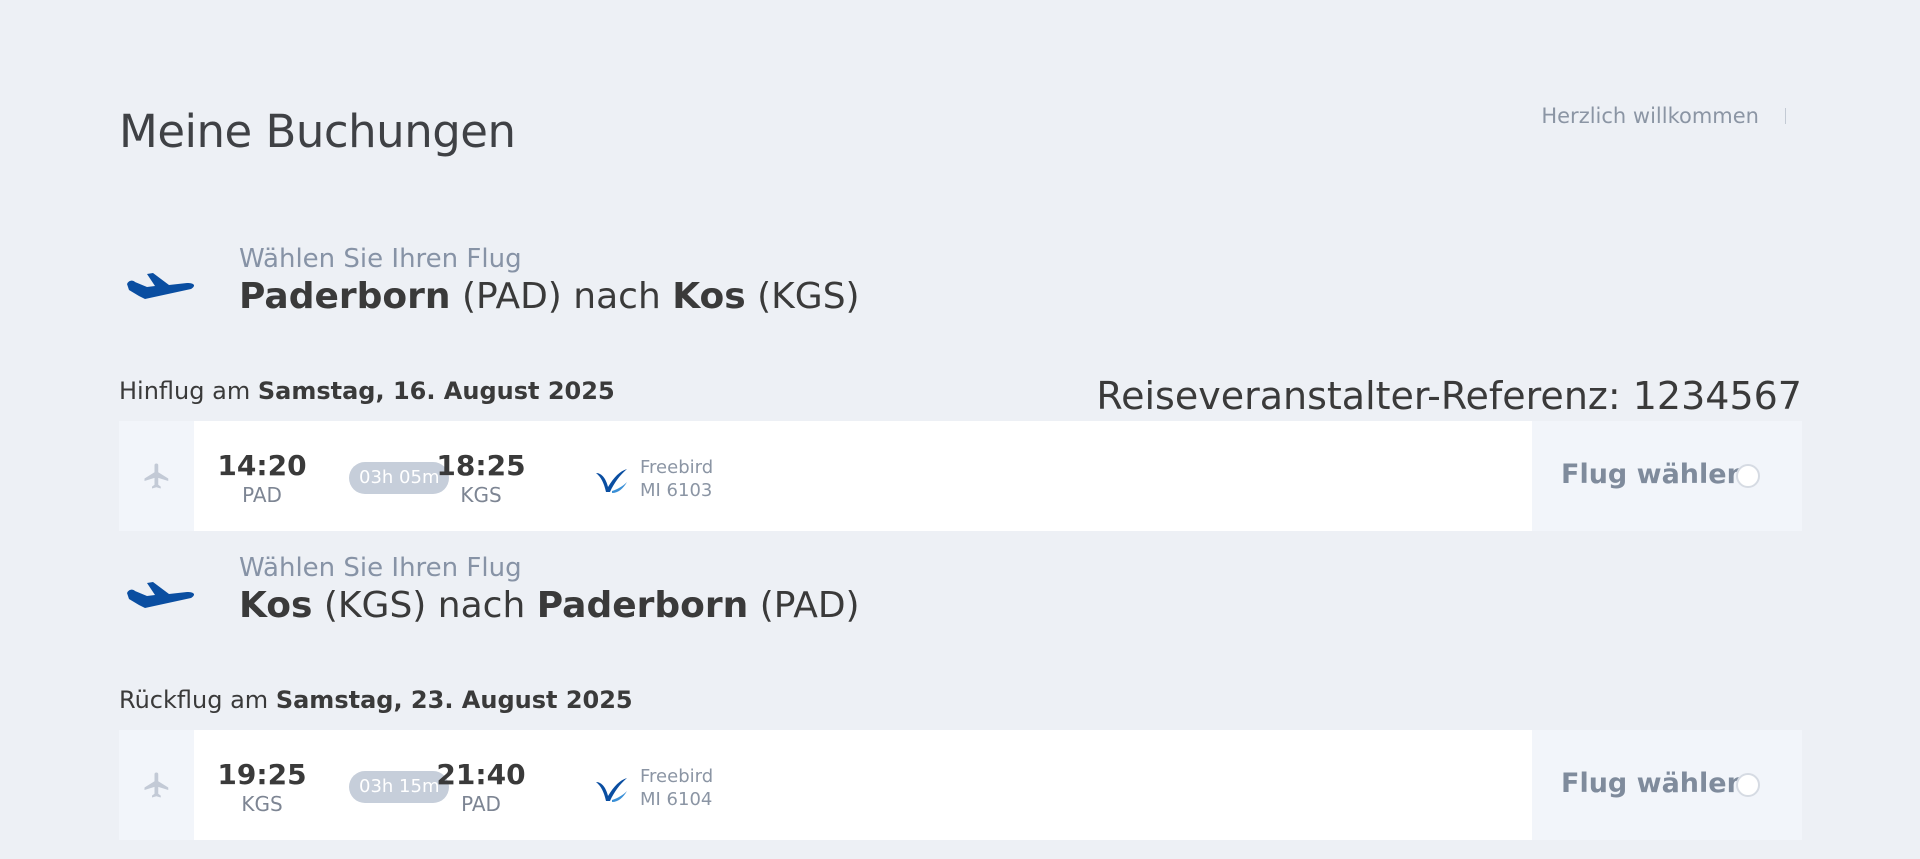 This screenshot has height=859, width=1920. I want to click on dest-code: (PAD), so click(809, 605).